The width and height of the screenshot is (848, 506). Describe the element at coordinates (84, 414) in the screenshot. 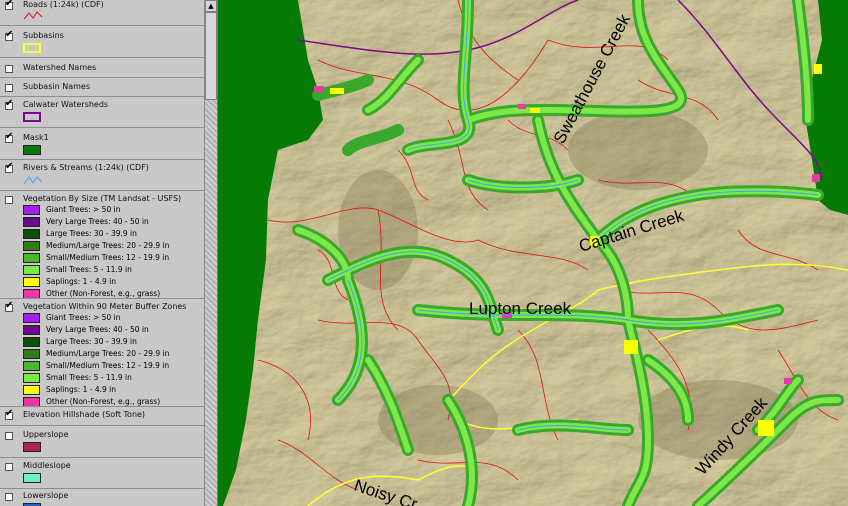

I see `hillshade-label: Elevation Hillshade (Soft Tone)` at that location.